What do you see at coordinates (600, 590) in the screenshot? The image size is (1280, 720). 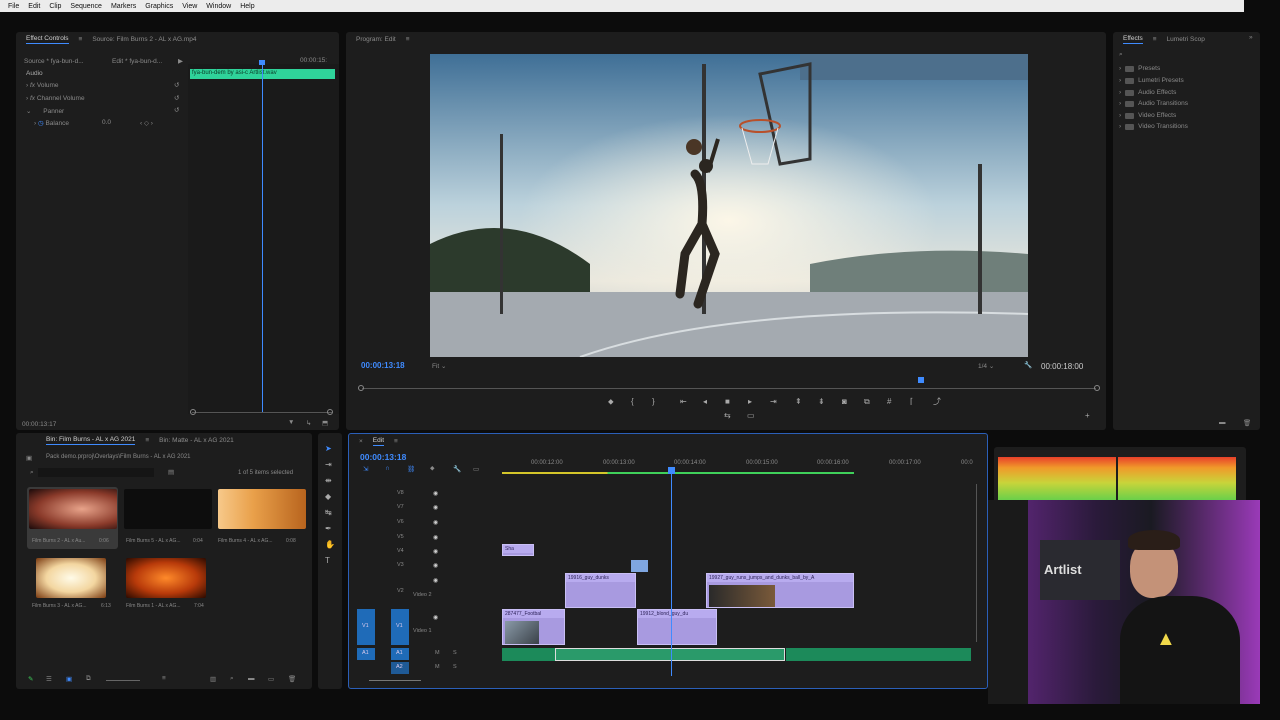 I see `clip-v2-guy-dunks: 19916_guy_dunks` at bounding box center [600, 590].